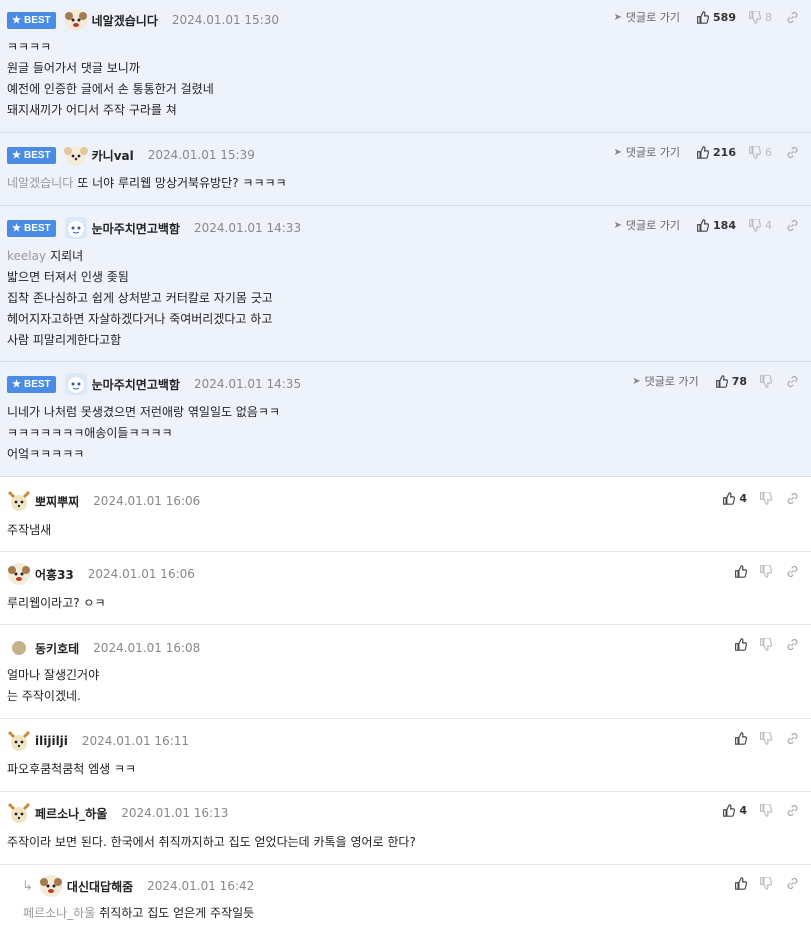 Image resolution: width=811 pixels, height=928 pixels. I want to click on dislike-button: 4, so click(760, 225).